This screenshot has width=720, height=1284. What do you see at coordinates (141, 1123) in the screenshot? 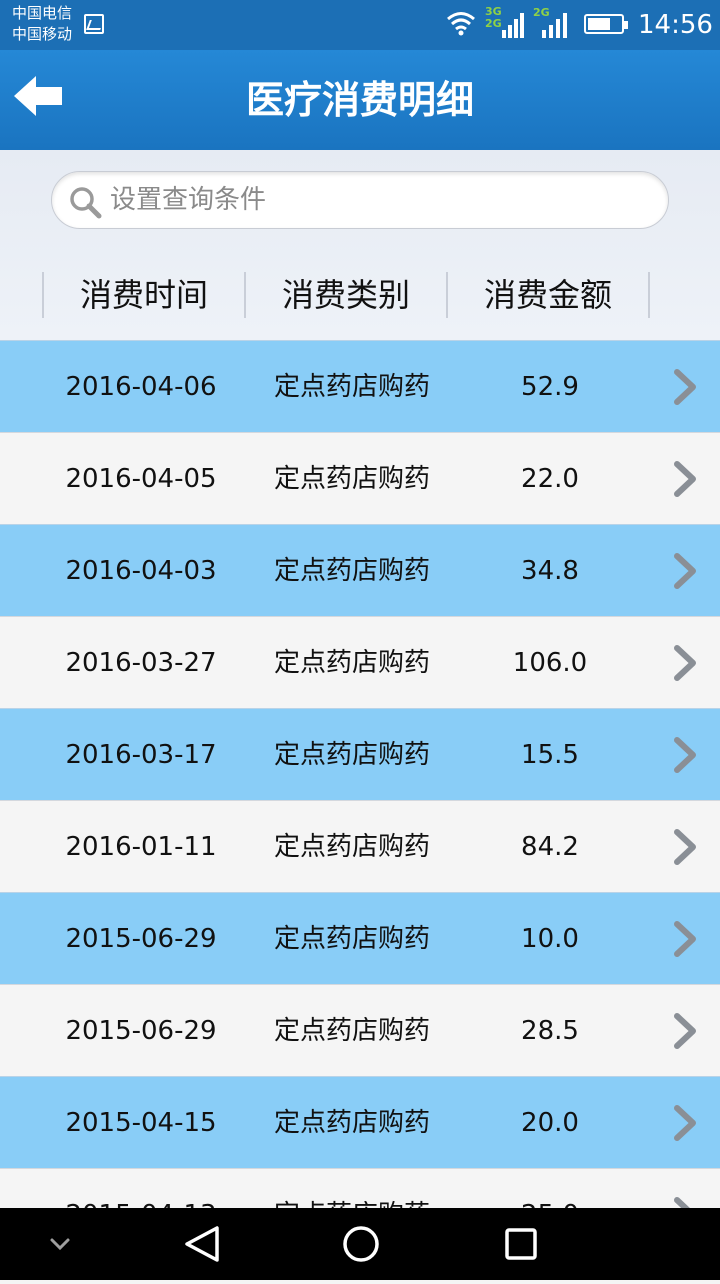
I see `row-date: 2015-04-15` at bounding box center [141, 1123].